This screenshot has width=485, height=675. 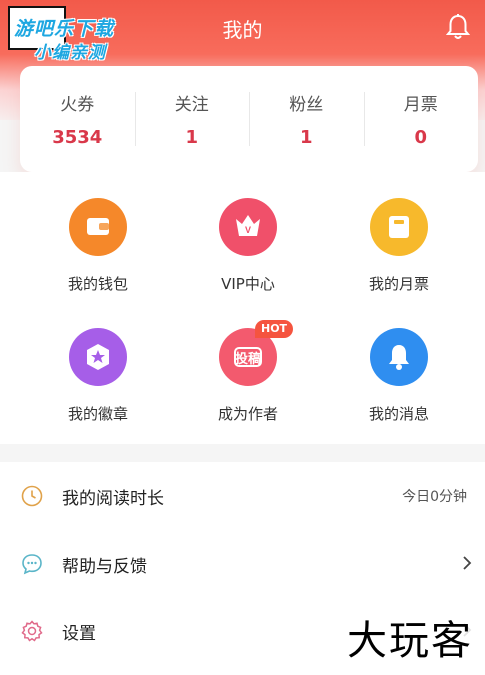 I want to click on grid-item-badges: 我的徽章, so click(x=98, y=376).